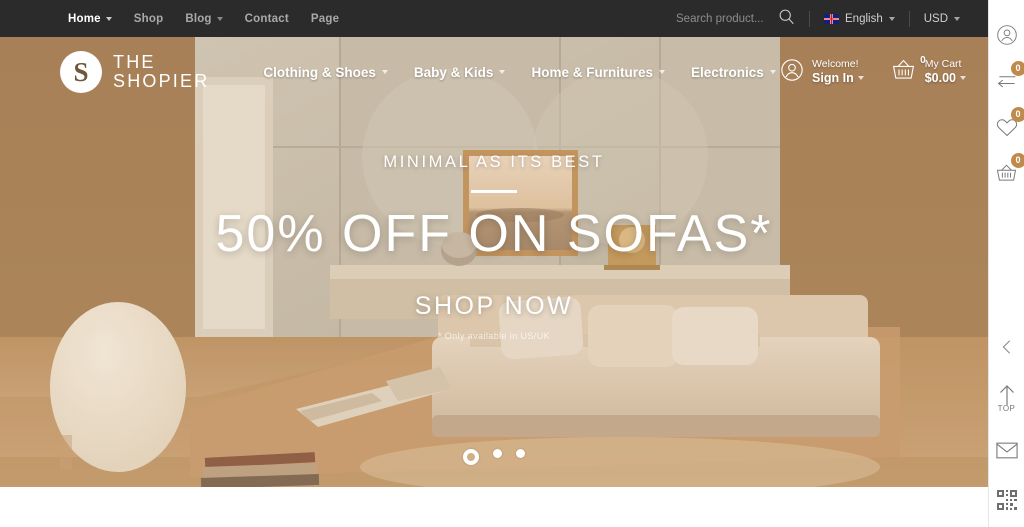 The width and height of the screenshot is (1024, 527). I want to click on main-nav-label: Electronics, so click(727, 72).